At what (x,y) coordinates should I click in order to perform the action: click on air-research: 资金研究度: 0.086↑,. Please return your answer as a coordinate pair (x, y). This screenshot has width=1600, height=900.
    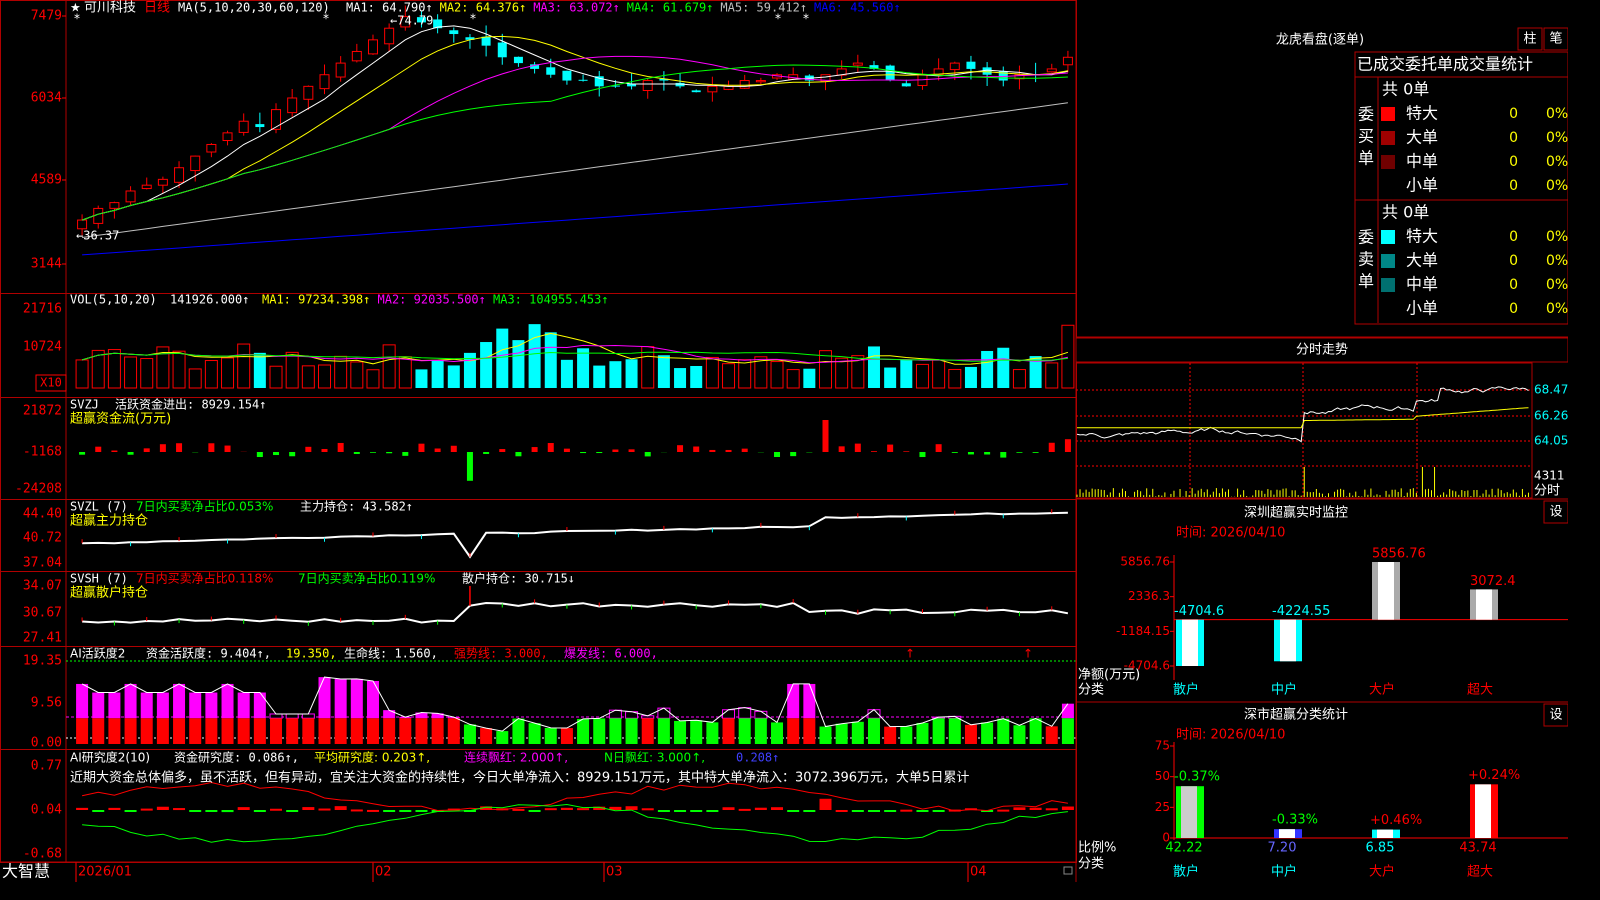
    Looking at the image, I should click on (236, 757).